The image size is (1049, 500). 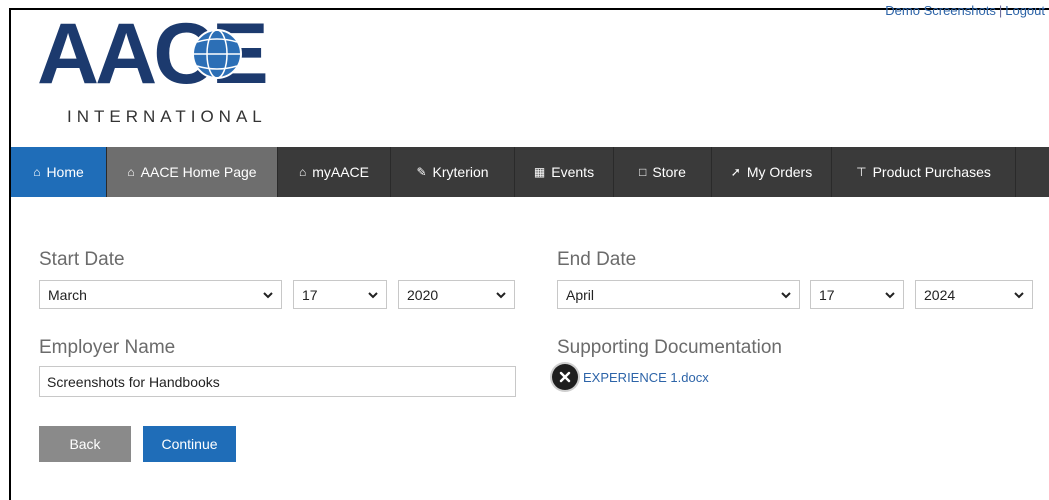 I want to click on cart-icon: □, so click(x=643, y=172).